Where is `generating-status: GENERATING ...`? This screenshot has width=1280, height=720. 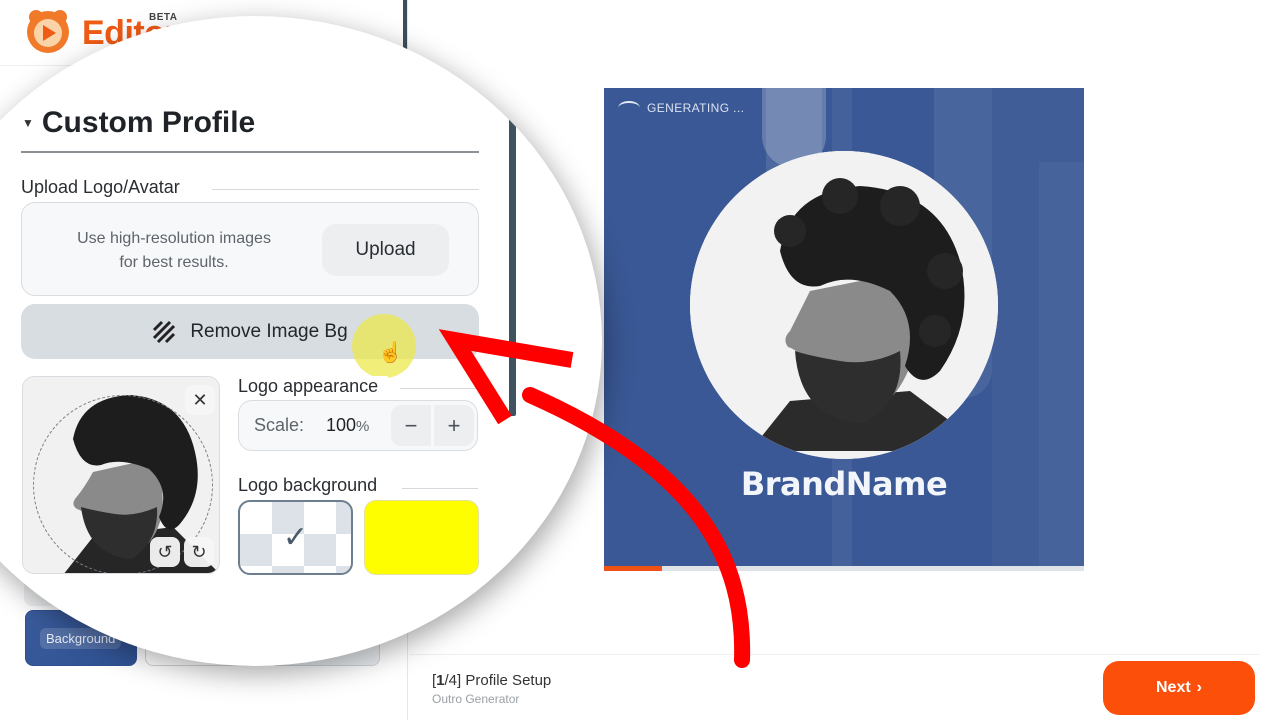 generating-status: GENERATING ... is located at coordinates (681, 108).